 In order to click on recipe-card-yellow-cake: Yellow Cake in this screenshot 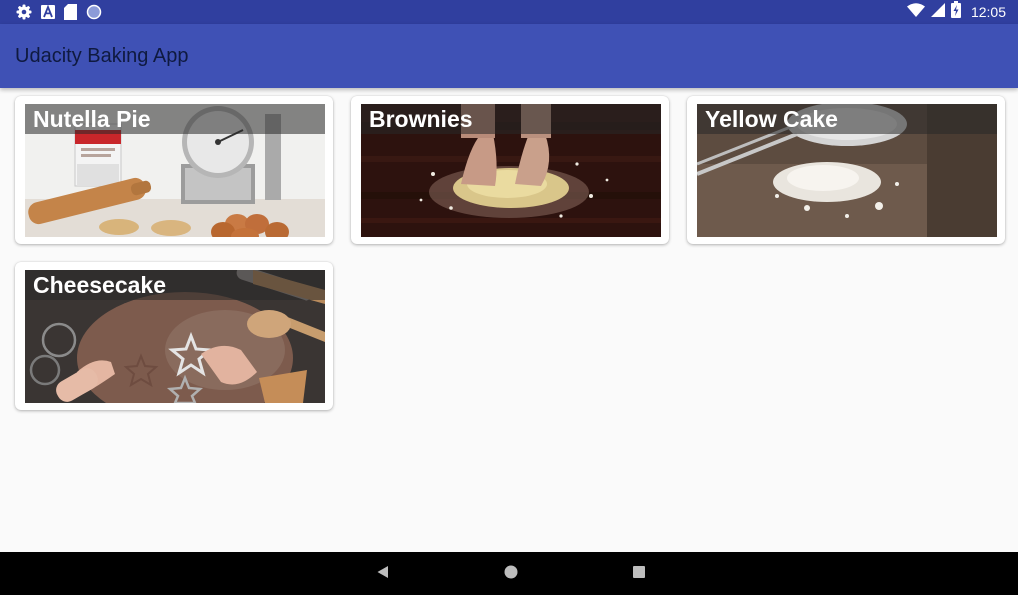, I will do `click(846, 170)`.